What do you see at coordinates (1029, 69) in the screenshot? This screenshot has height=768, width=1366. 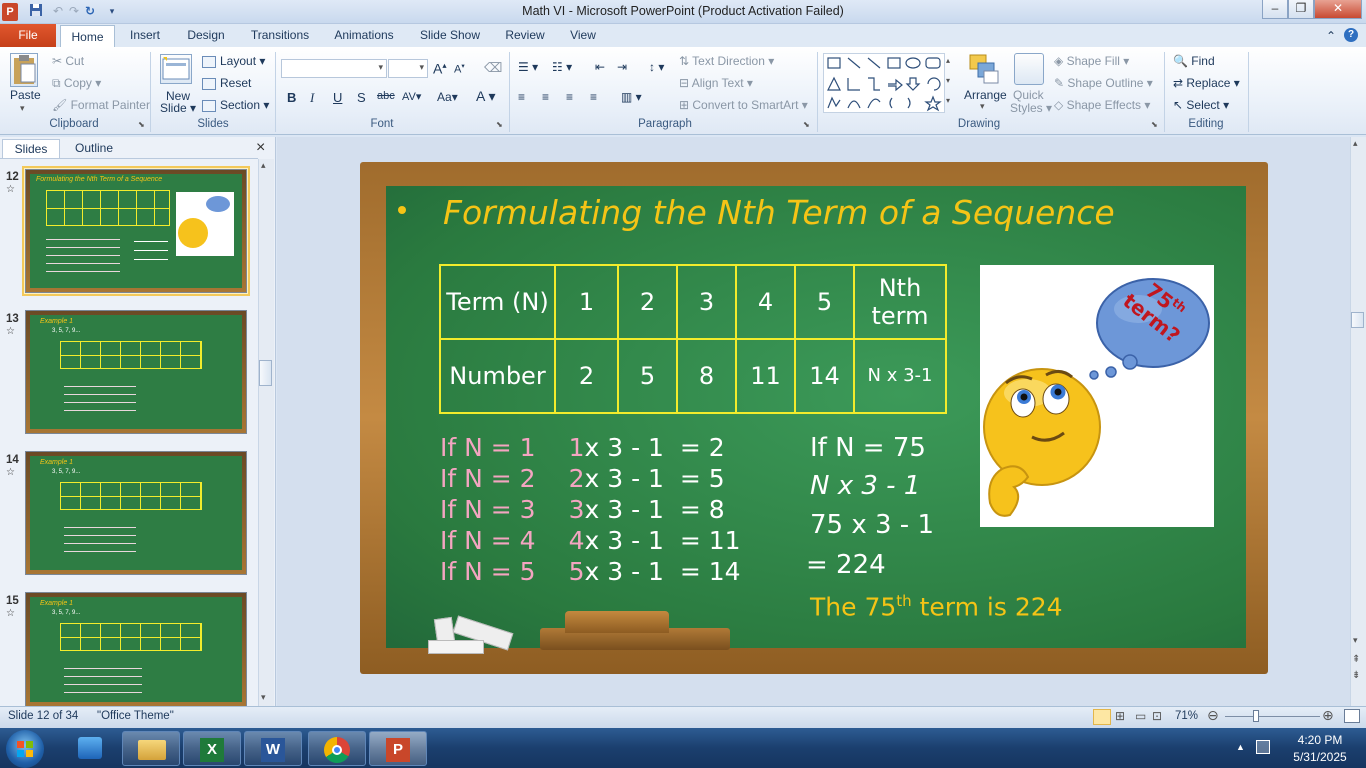 I see `quick-styles-icon` at bounding box center [1029, 69].